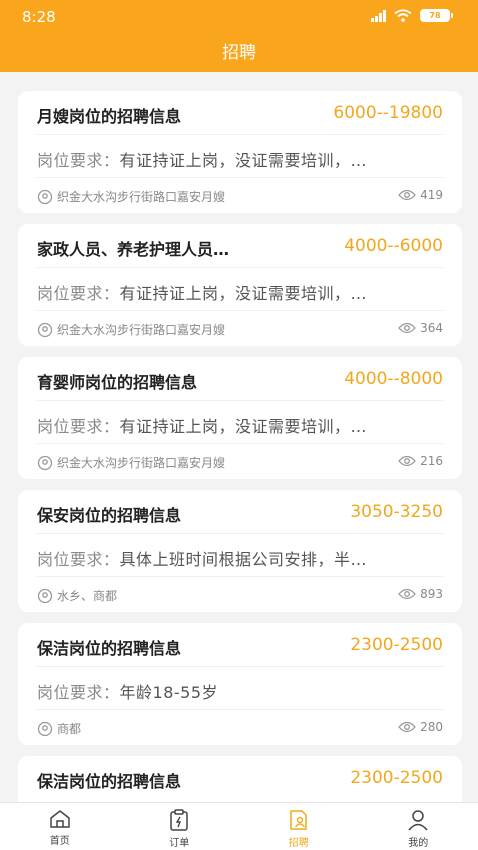 The image size is (478, 850). I want to click on job-requirement: 岗位要求：年龄18-55岁, so click(127, 691).